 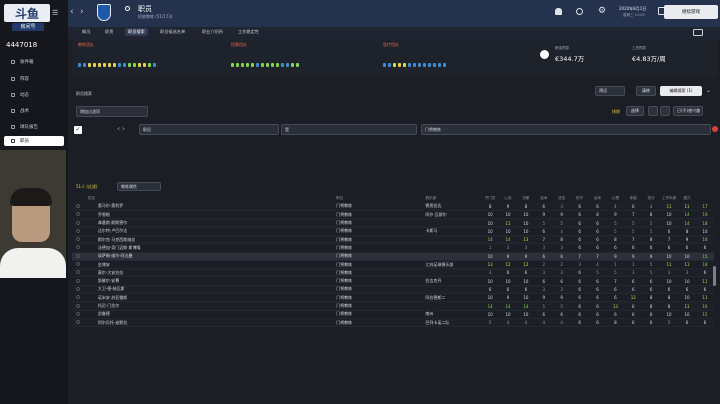 What do you see at coordinates (34, 95) in the screenshot?
I see `sidebar-item-dynamics: 动态` at bounding box center [34, 95].